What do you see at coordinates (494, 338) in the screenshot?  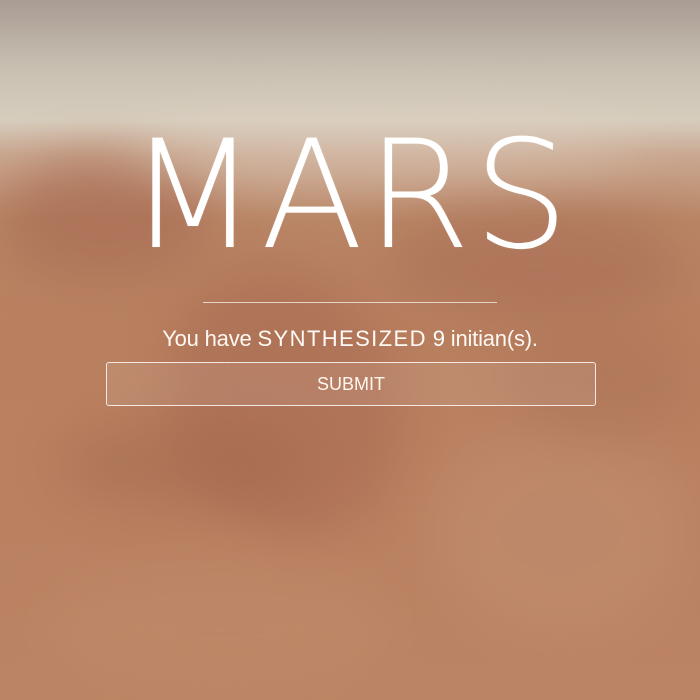 I see `message-suffix: initian(s).` at bounding box center [494, 338].